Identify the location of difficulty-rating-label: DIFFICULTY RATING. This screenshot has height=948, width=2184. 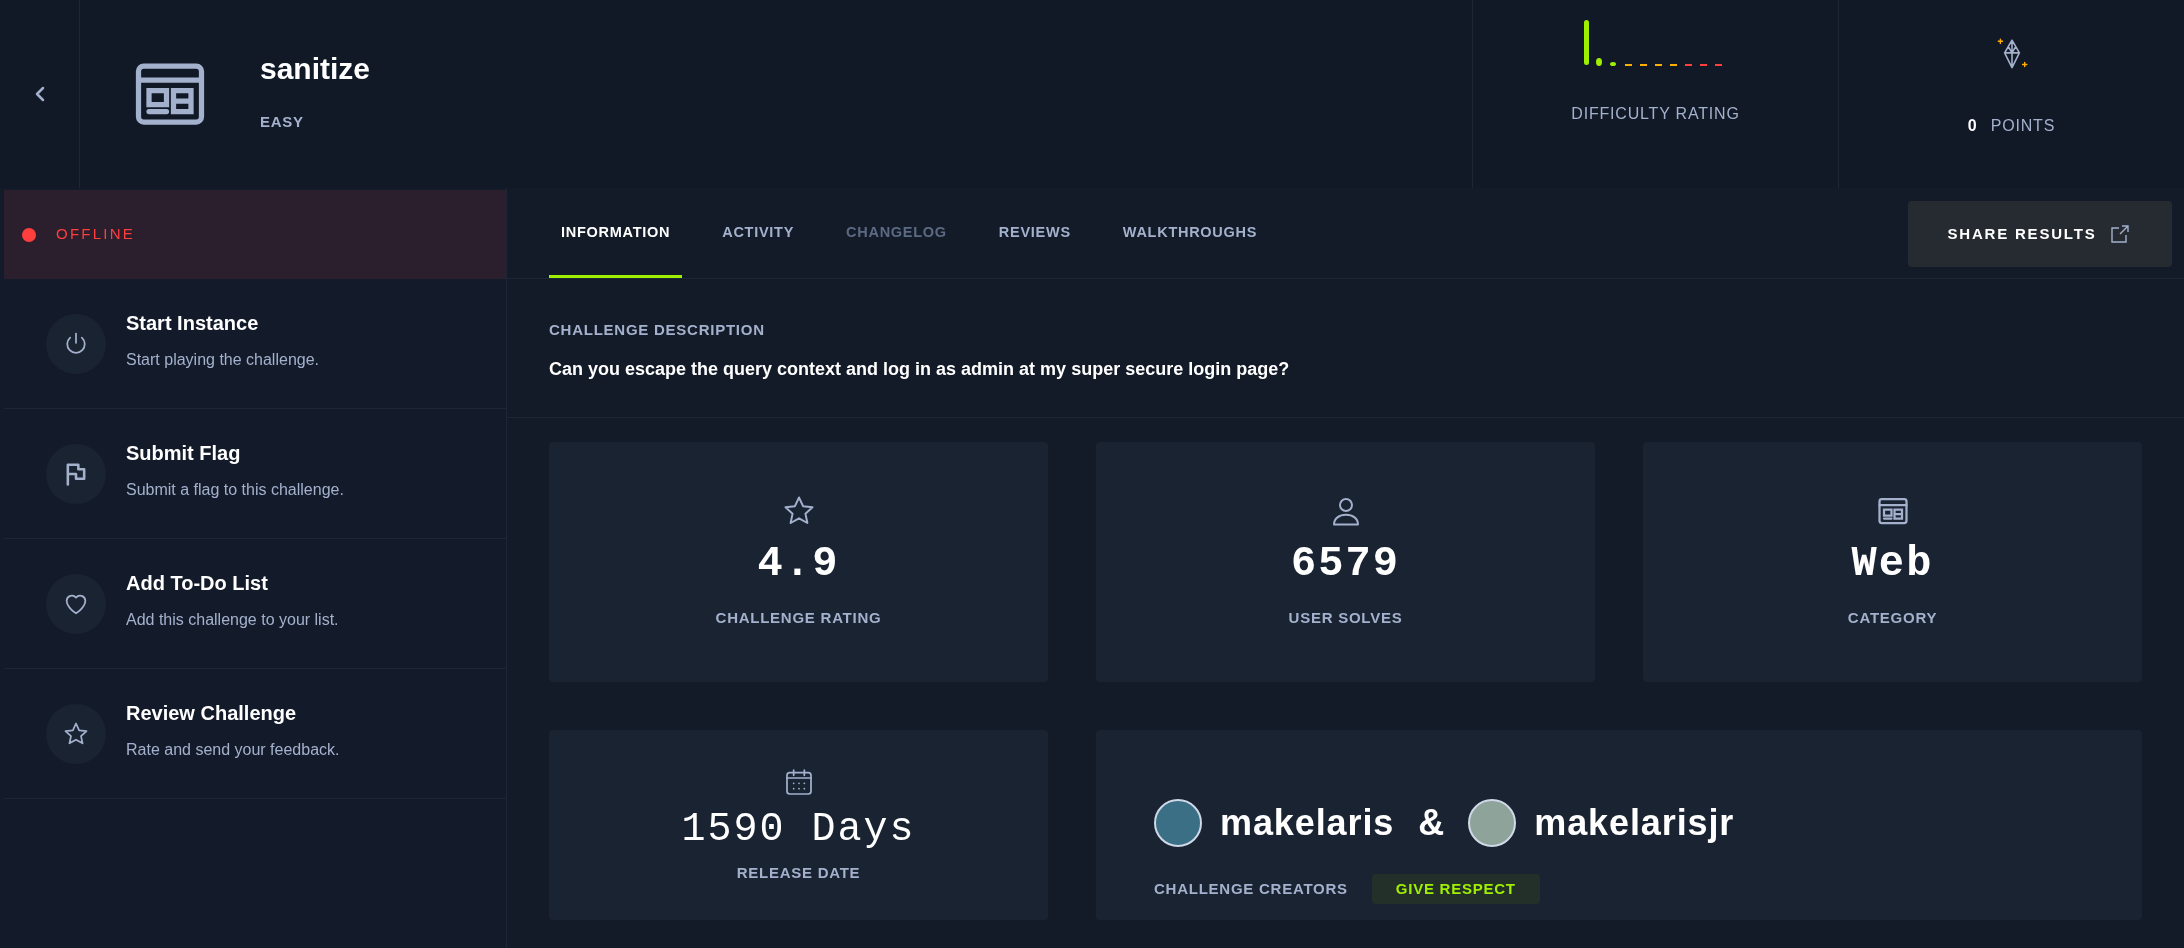
(1655, 114).